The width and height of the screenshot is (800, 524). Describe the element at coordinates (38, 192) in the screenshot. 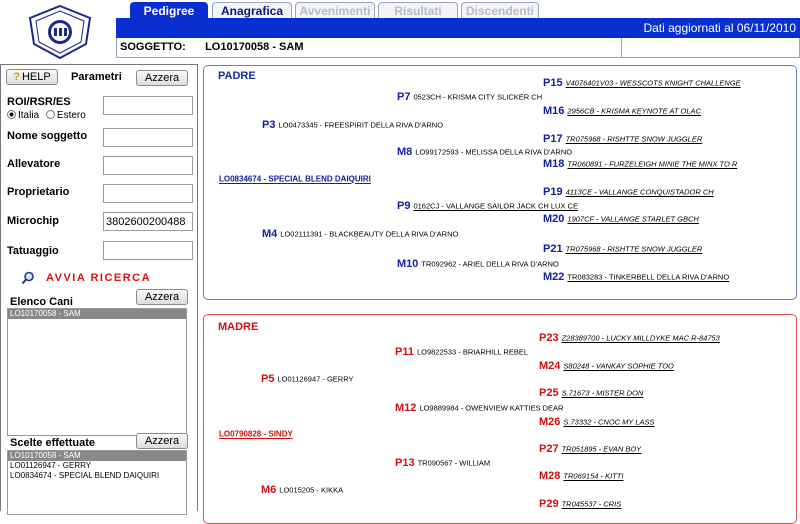

I see `proprietario-label: Proprietario` at that location.